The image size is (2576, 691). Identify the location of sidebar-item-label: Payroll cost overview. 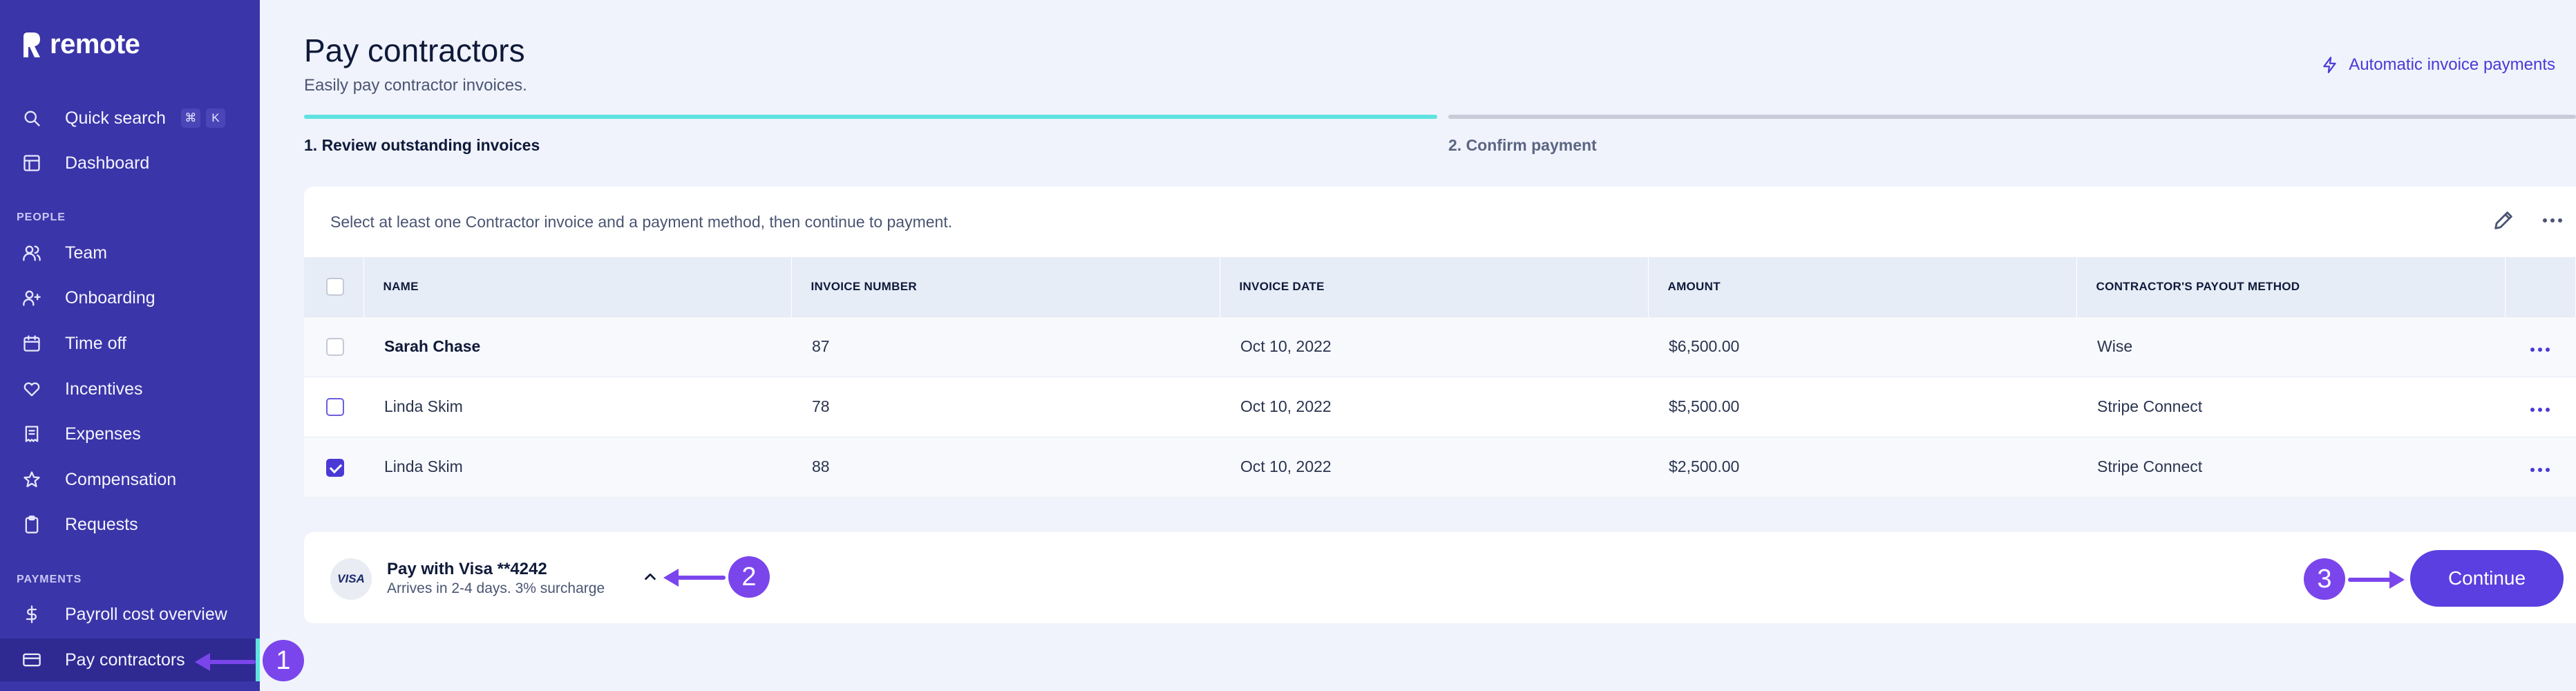
(146, 614).